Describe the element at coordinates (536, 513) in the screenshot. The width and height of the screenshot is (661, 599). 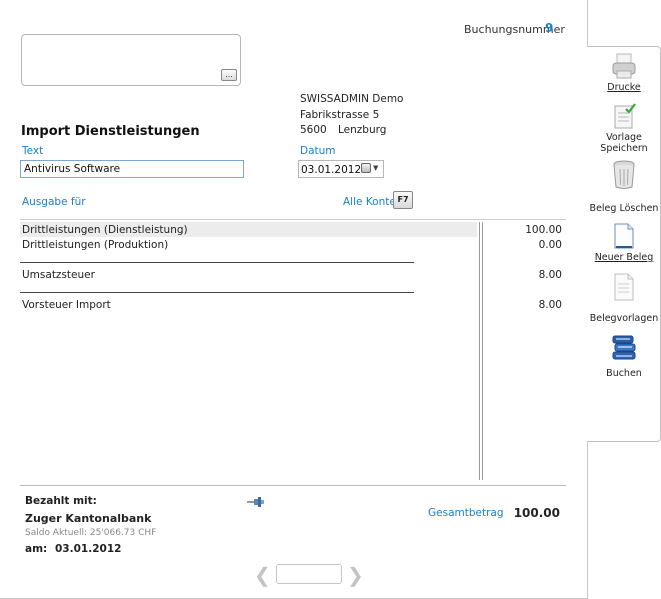
I see `total-value: 100.00` at that location.